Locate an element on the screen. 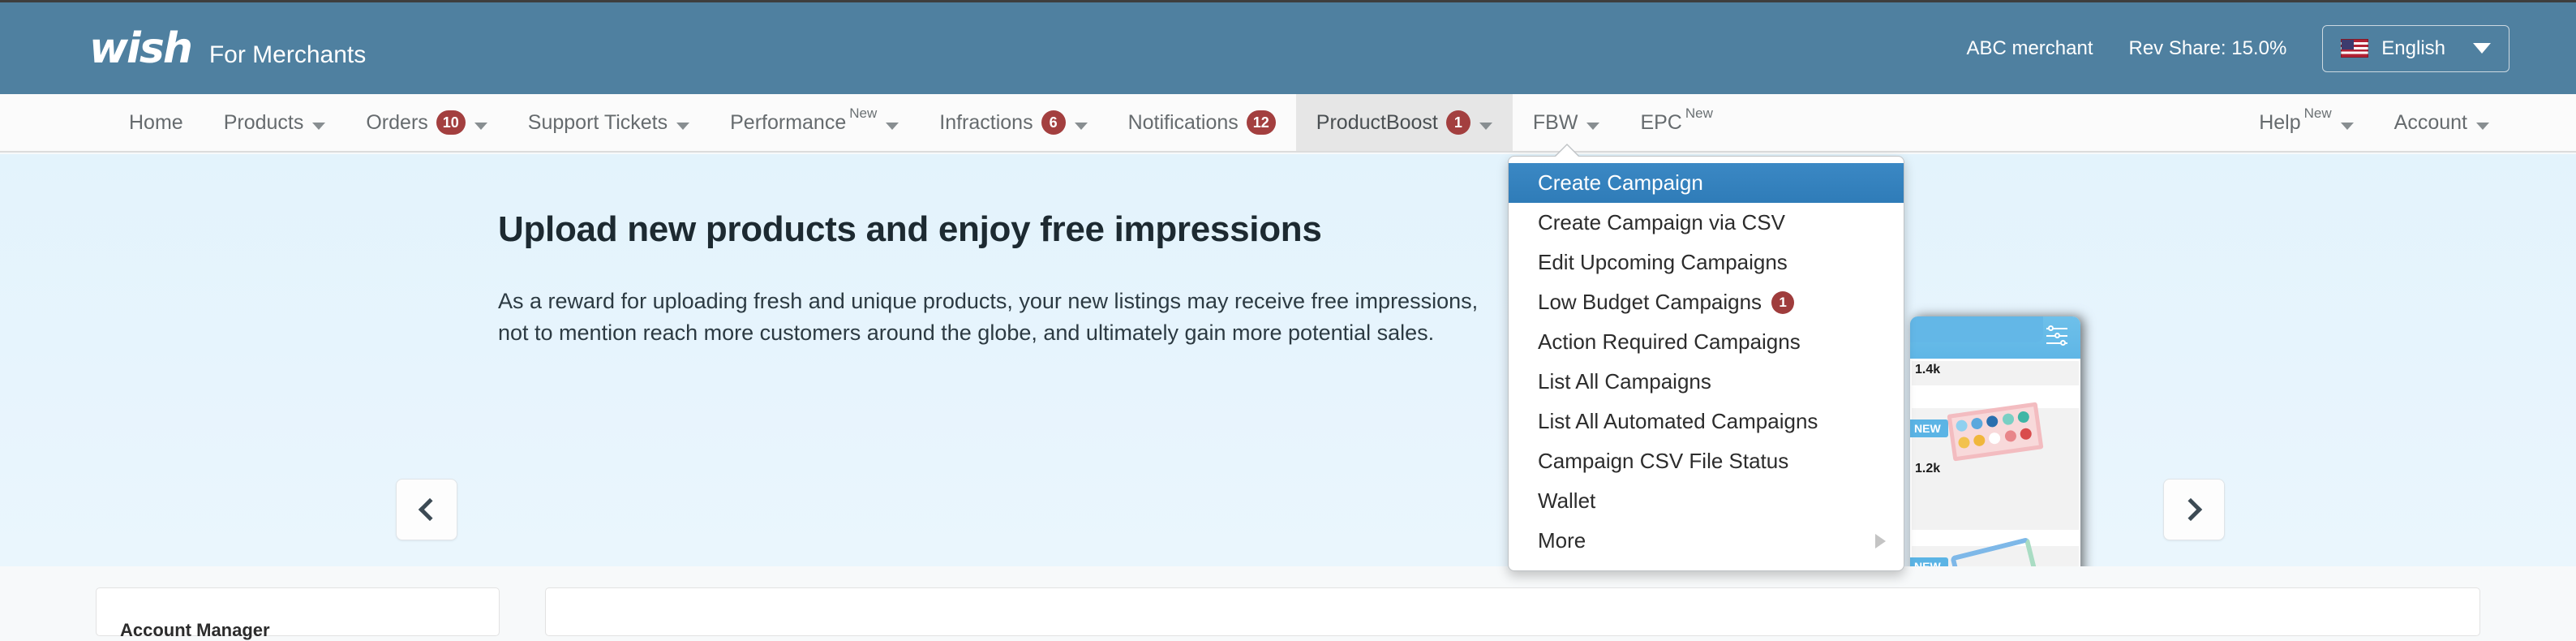 This screenshot has height=641, width=2576. dropdown-item-label: Edit Upcoming Campaigns is located at coordinates (1663, 262).